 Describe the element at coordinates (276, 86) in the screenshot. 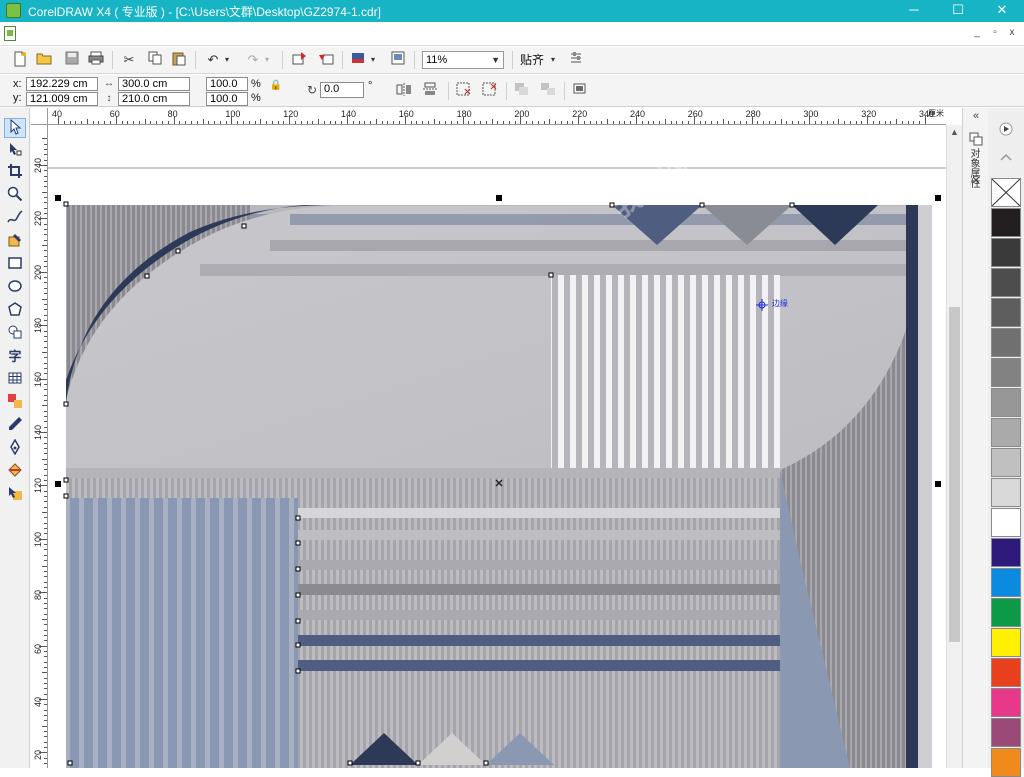

I see `lock-ratio-icon: 🔒` at that location.